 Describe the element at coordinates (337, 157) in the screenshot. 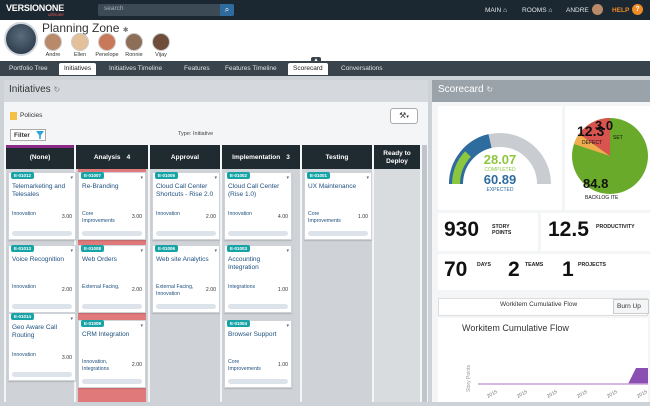

I see `column-title: Testing` at that location.